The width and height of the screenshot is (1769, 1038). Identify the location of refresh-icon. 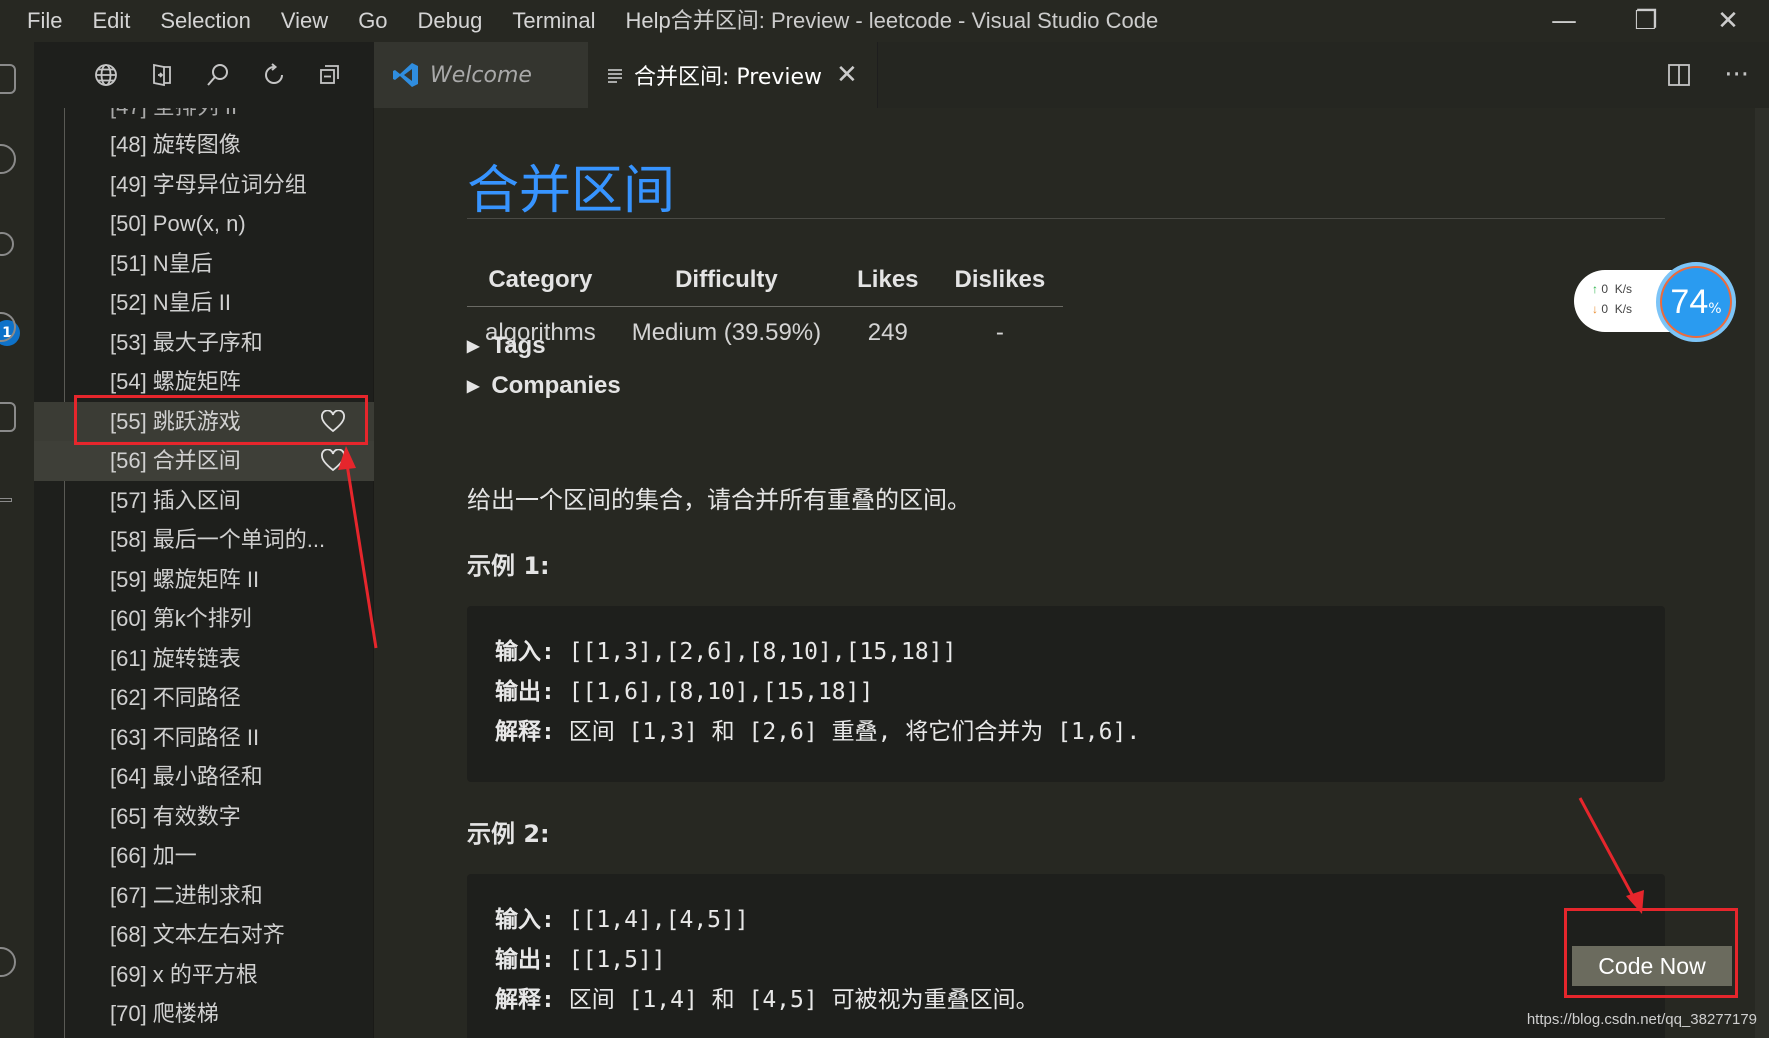
(274, 75).